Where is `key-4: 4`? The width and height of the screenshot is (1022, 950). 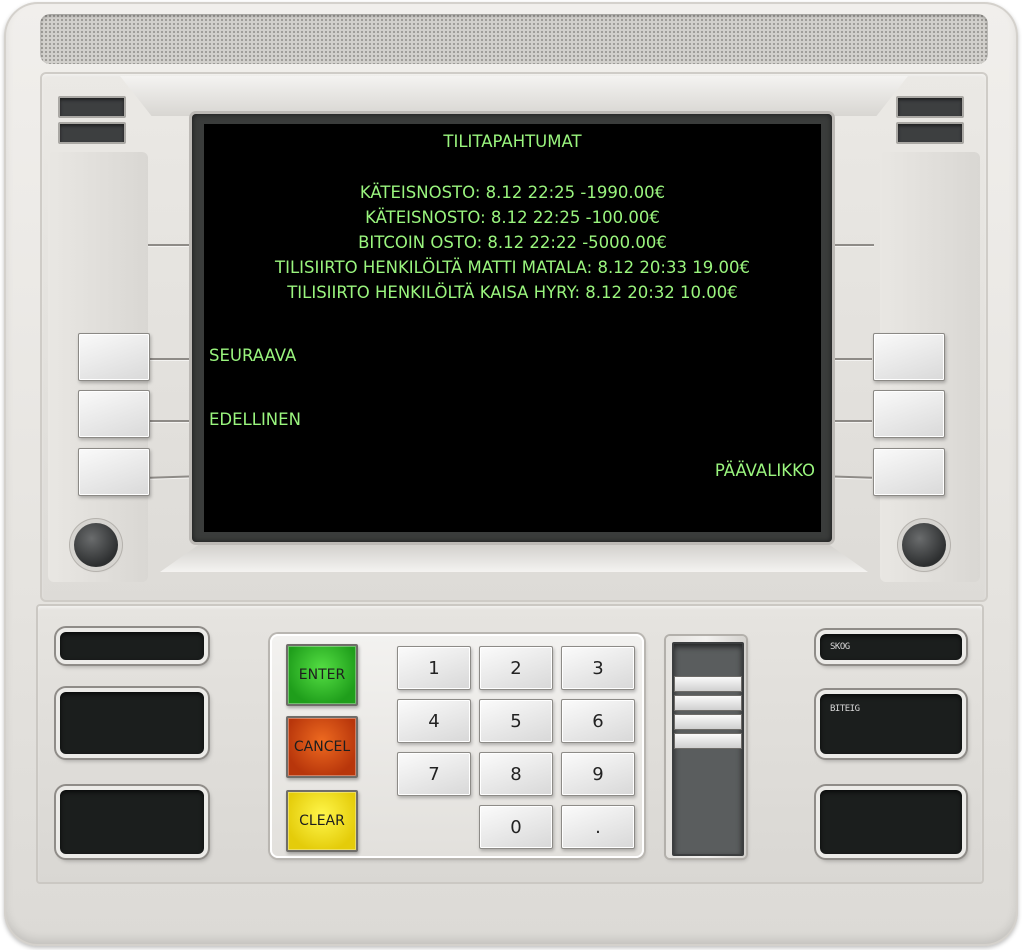
key-4: 4 is located at coordinates (434, 721).